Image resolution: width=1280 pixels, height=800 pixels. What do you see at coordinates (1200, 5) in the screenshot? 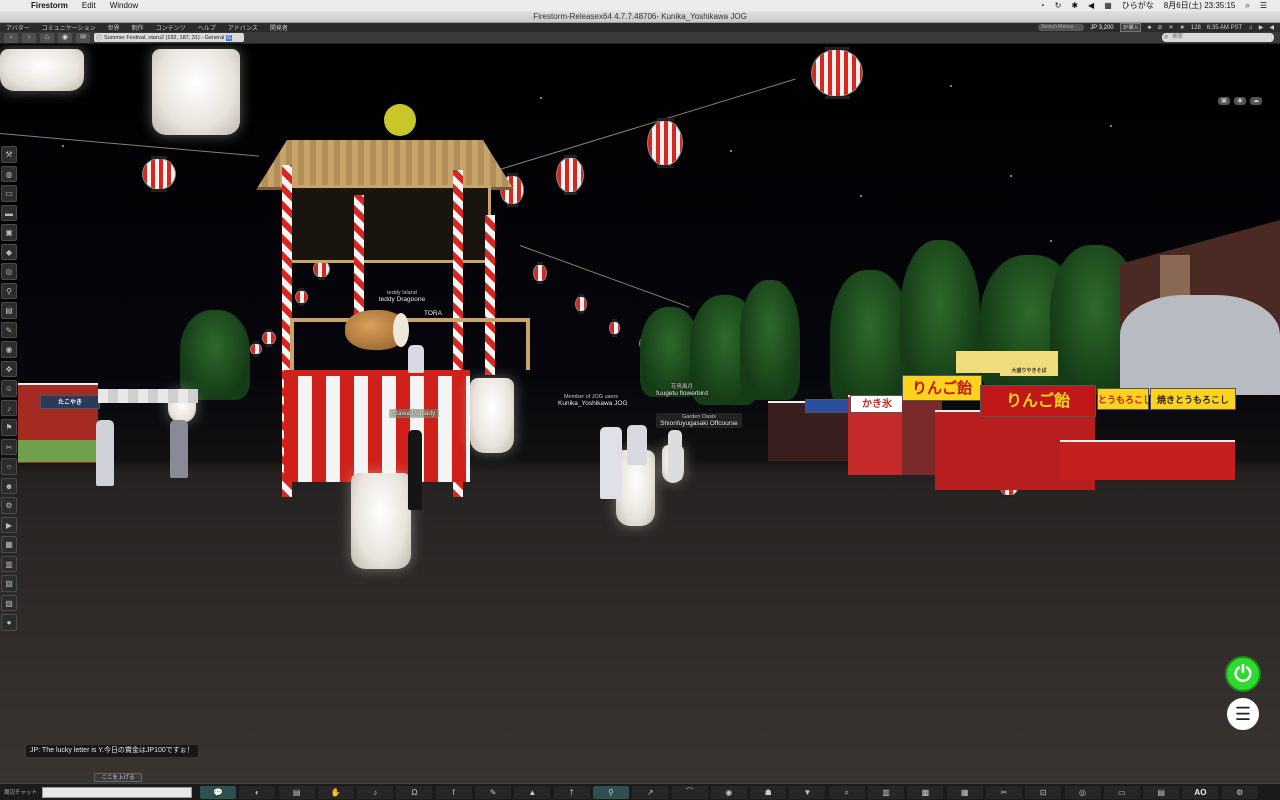
I see `menubar-clock: 8月6日(土) 23:35:15` at bounding box center [1200, 5].